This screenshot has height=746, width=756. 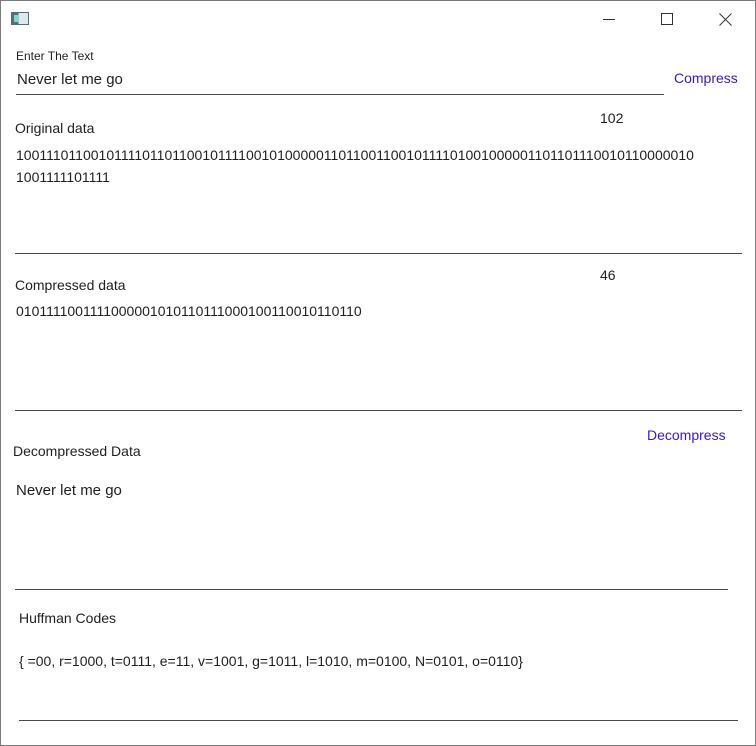 I want to click on original-bit-count: 102, so click(x=612, y=118).